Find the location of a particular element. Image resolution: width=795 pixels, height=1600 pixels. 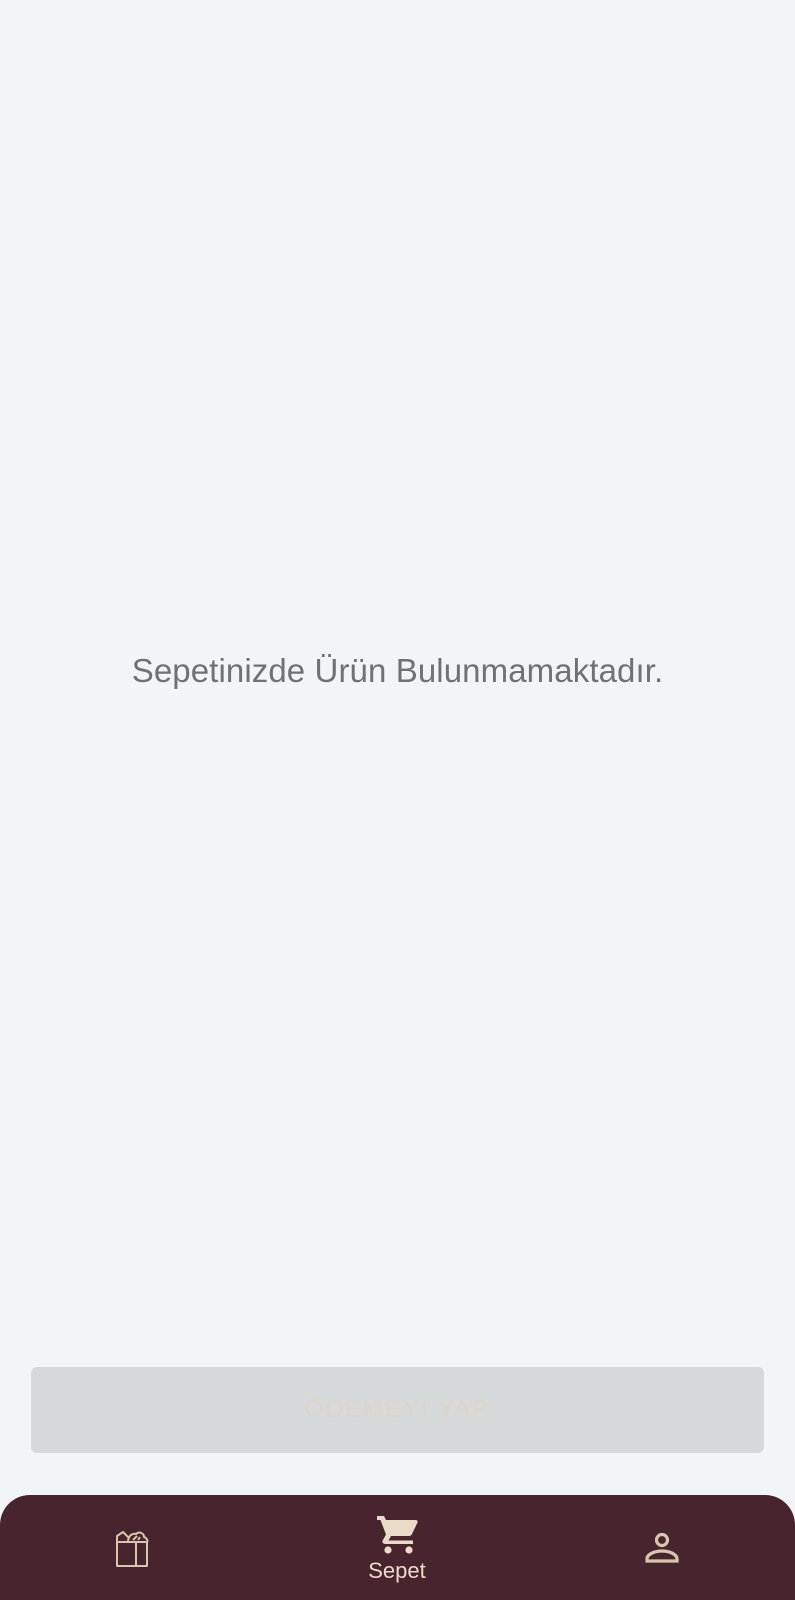

empty-cart-message: Sepetinizde Ürün Bulunmamaktadır. is located at coordinates (397, 670).